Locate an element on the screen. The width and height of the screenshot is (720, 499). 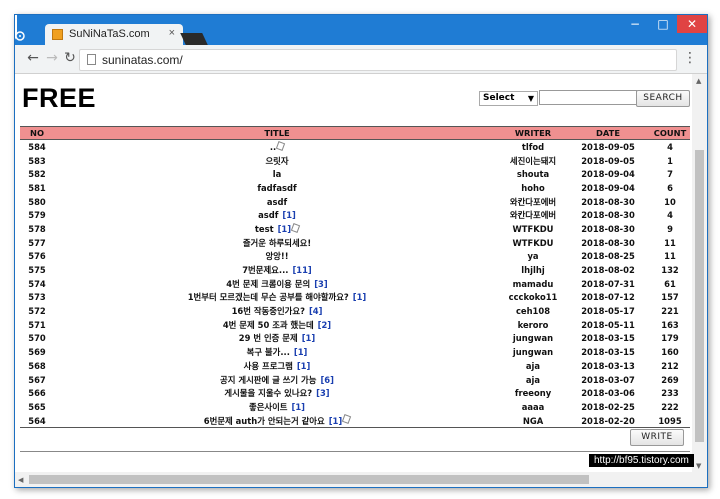
post-title-link: 즐거운 하루되세요! is located at coordinates (277, 243).